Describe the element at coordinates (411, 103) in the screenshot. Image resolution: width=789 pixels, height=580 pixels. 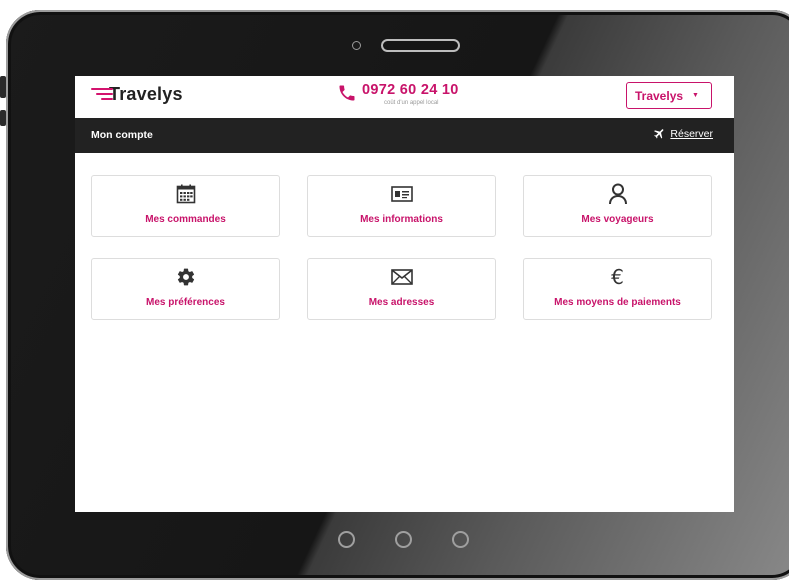
I see `phone-note: coût d'un appel local` at that location.